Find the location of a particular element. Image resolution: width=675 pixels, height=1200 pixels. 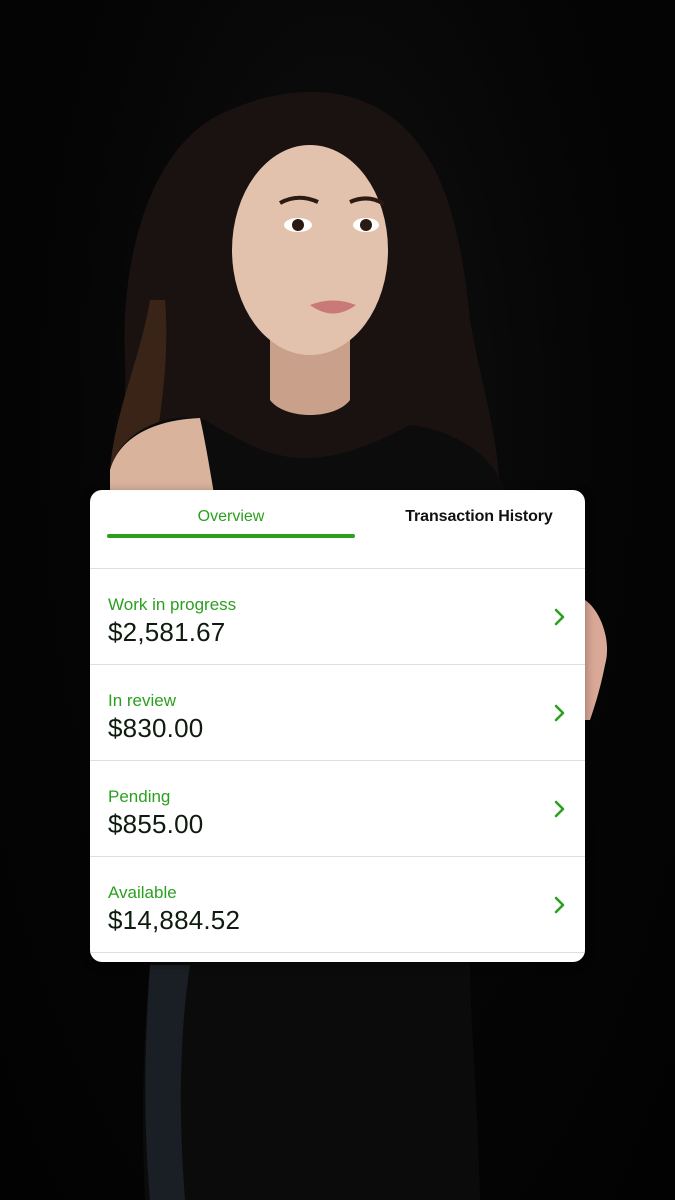

tab-bar: Overview Transaction History is located at coordinates (337, 529).